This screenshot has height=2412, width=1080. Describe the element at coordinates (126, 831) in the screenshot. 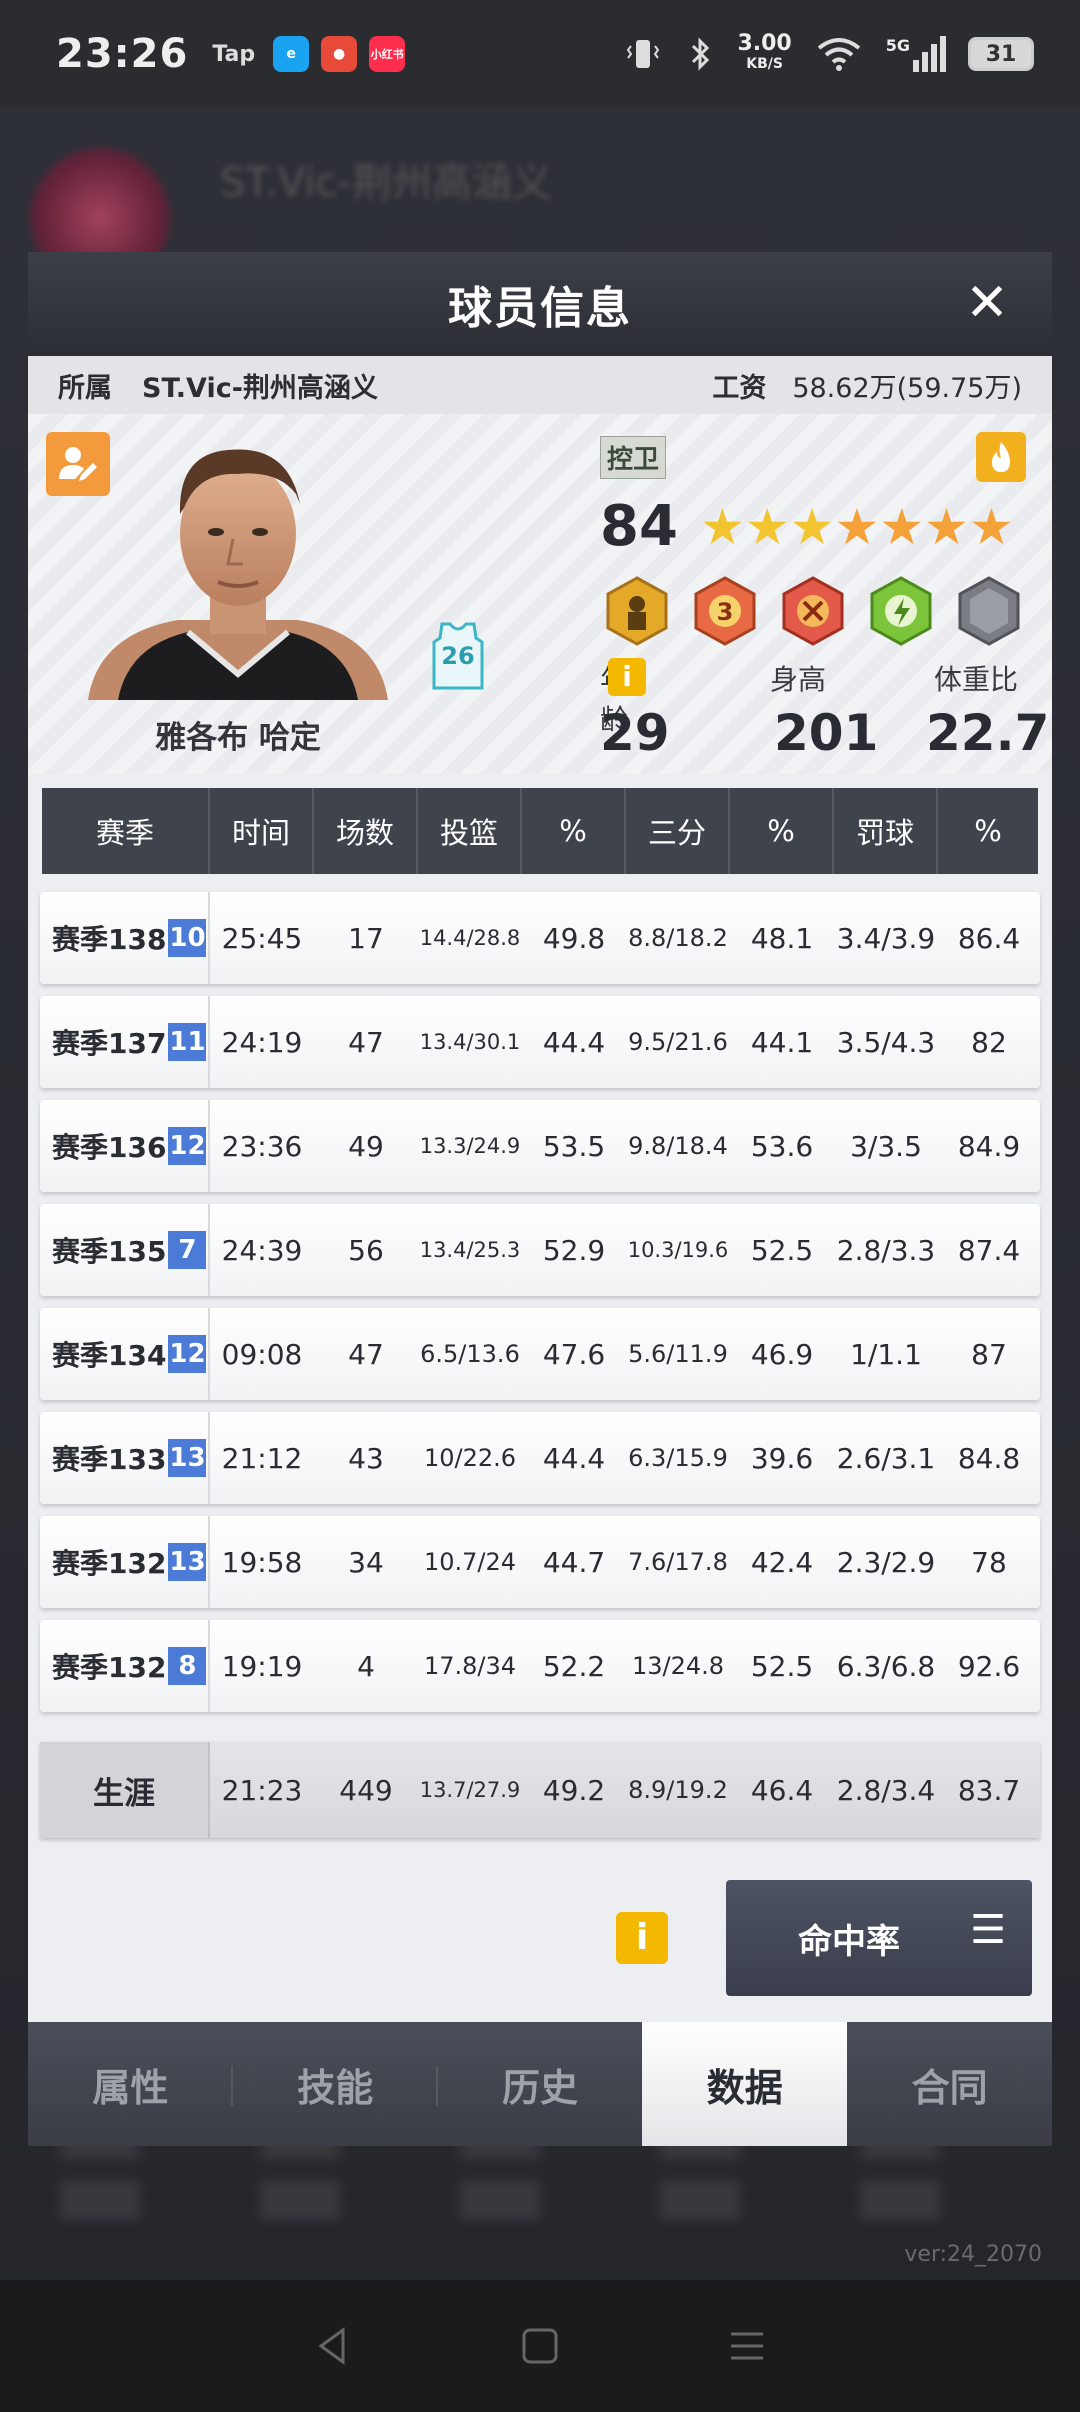

I see `col-season: 赛季` at that location.